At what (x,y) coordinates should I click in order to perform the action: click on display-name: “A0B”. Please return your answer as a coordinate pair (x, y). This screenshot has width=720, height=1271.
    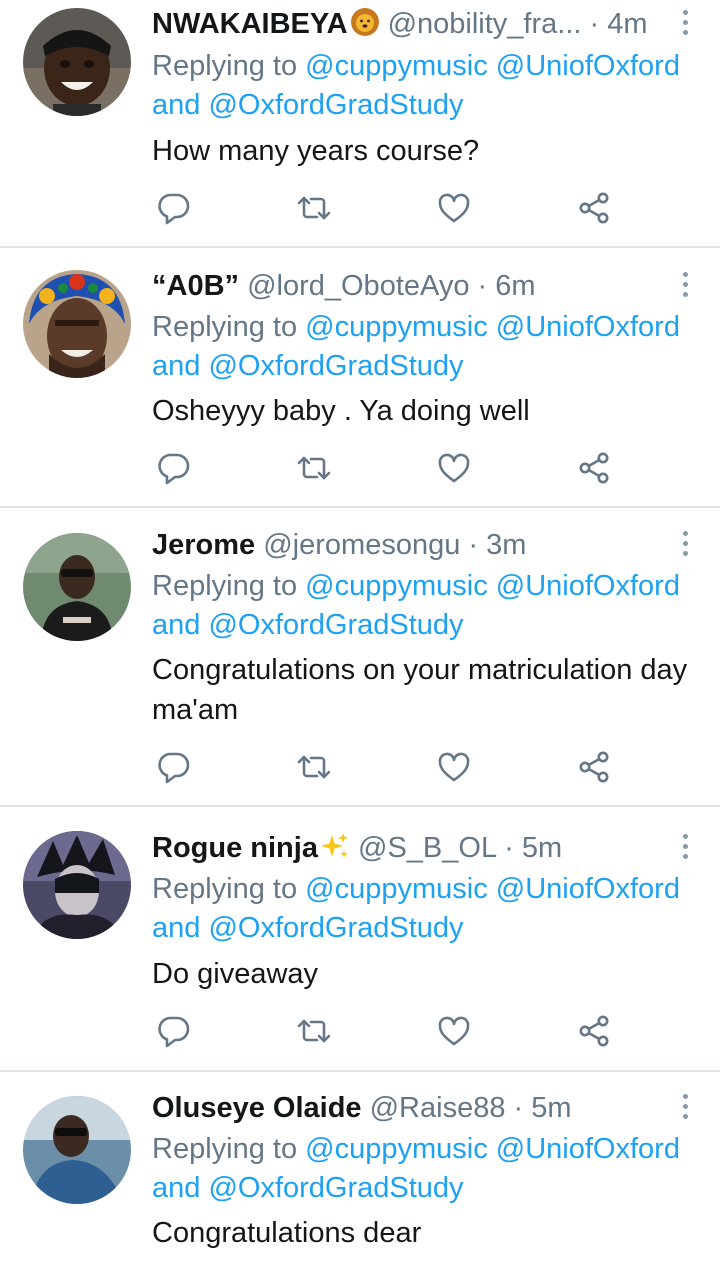
    Looking at the image, I should click on (195, 286).